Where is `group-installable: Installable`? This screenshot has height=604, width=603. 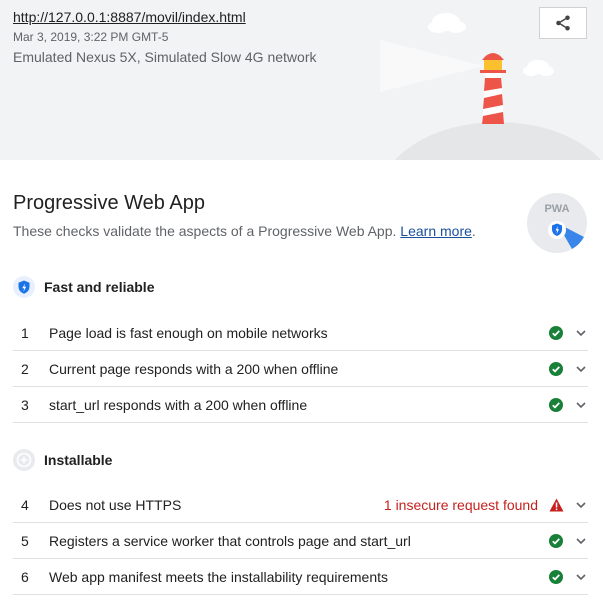
group-installable: Installable is located at coordinates (300, 460).